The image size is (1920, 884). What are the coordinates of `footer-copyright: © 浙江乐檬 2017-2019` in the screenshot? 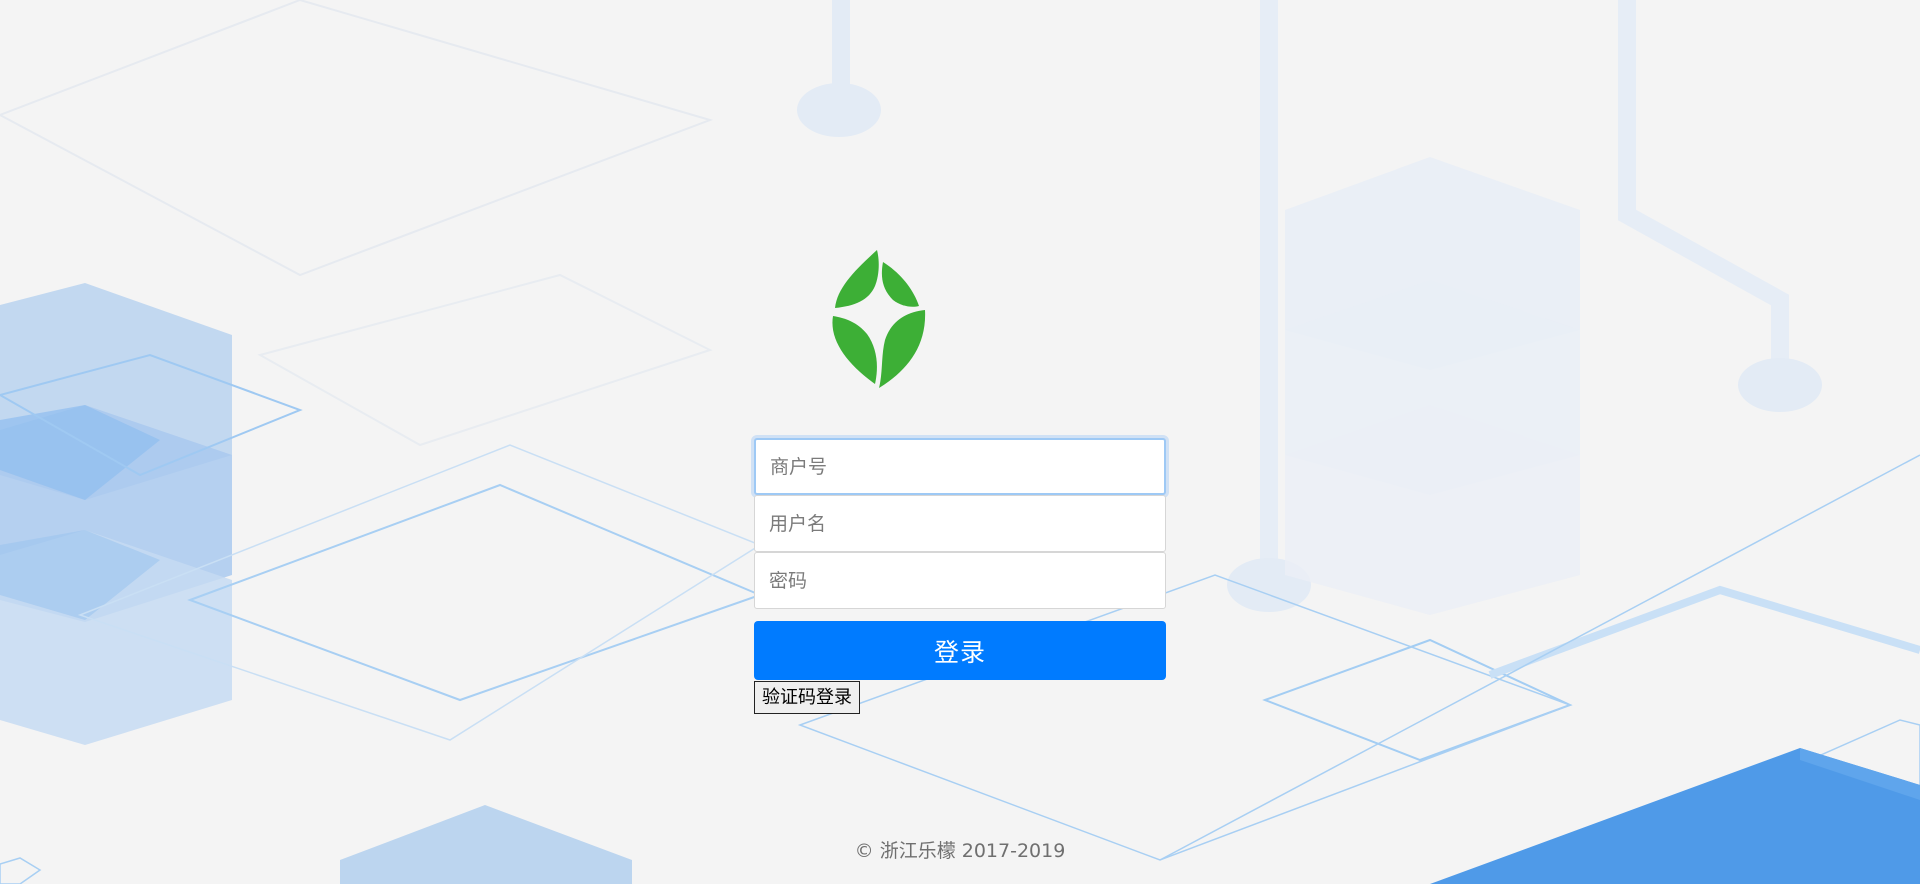 It's located at (960, 851).